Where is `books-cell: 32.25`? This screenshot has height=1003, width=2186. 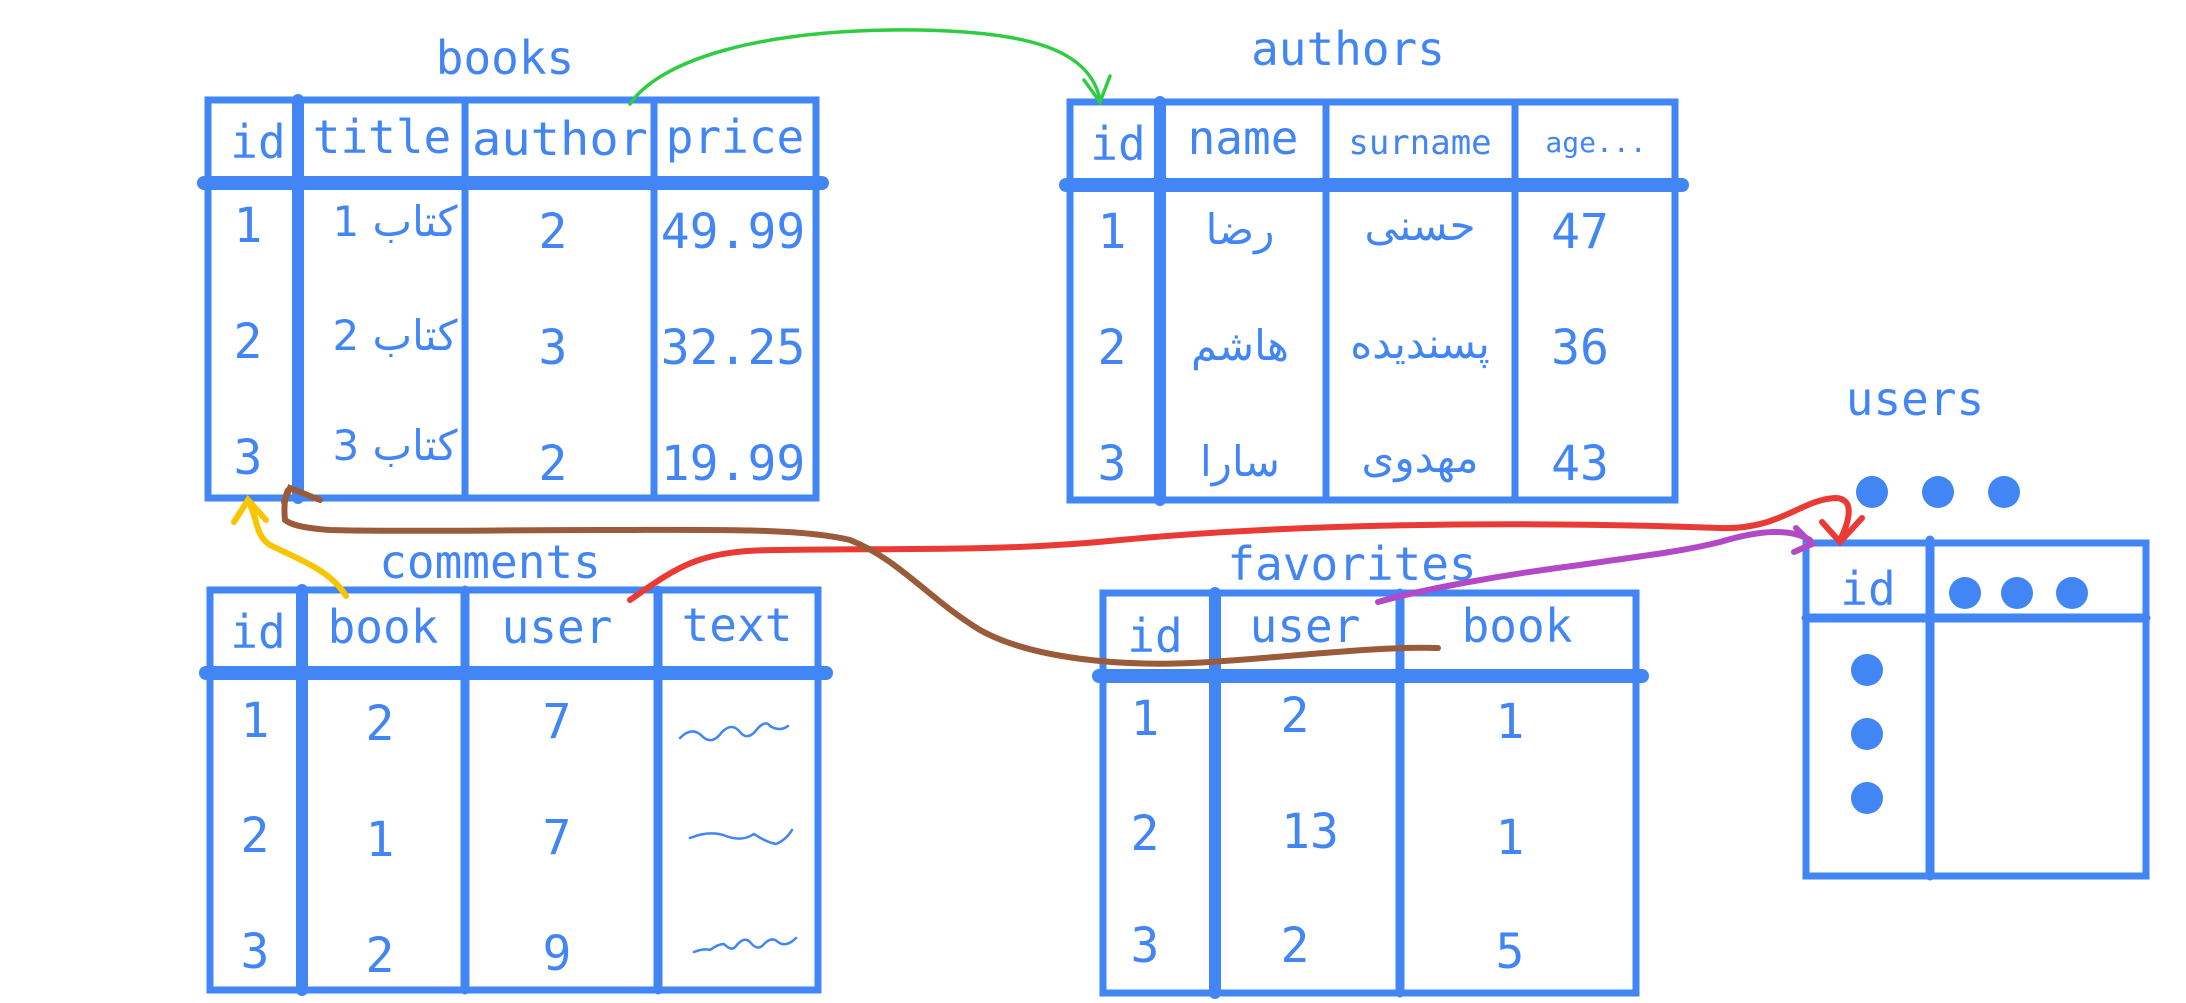 books-cell: 32.25 is located at coordinates (733, 348).